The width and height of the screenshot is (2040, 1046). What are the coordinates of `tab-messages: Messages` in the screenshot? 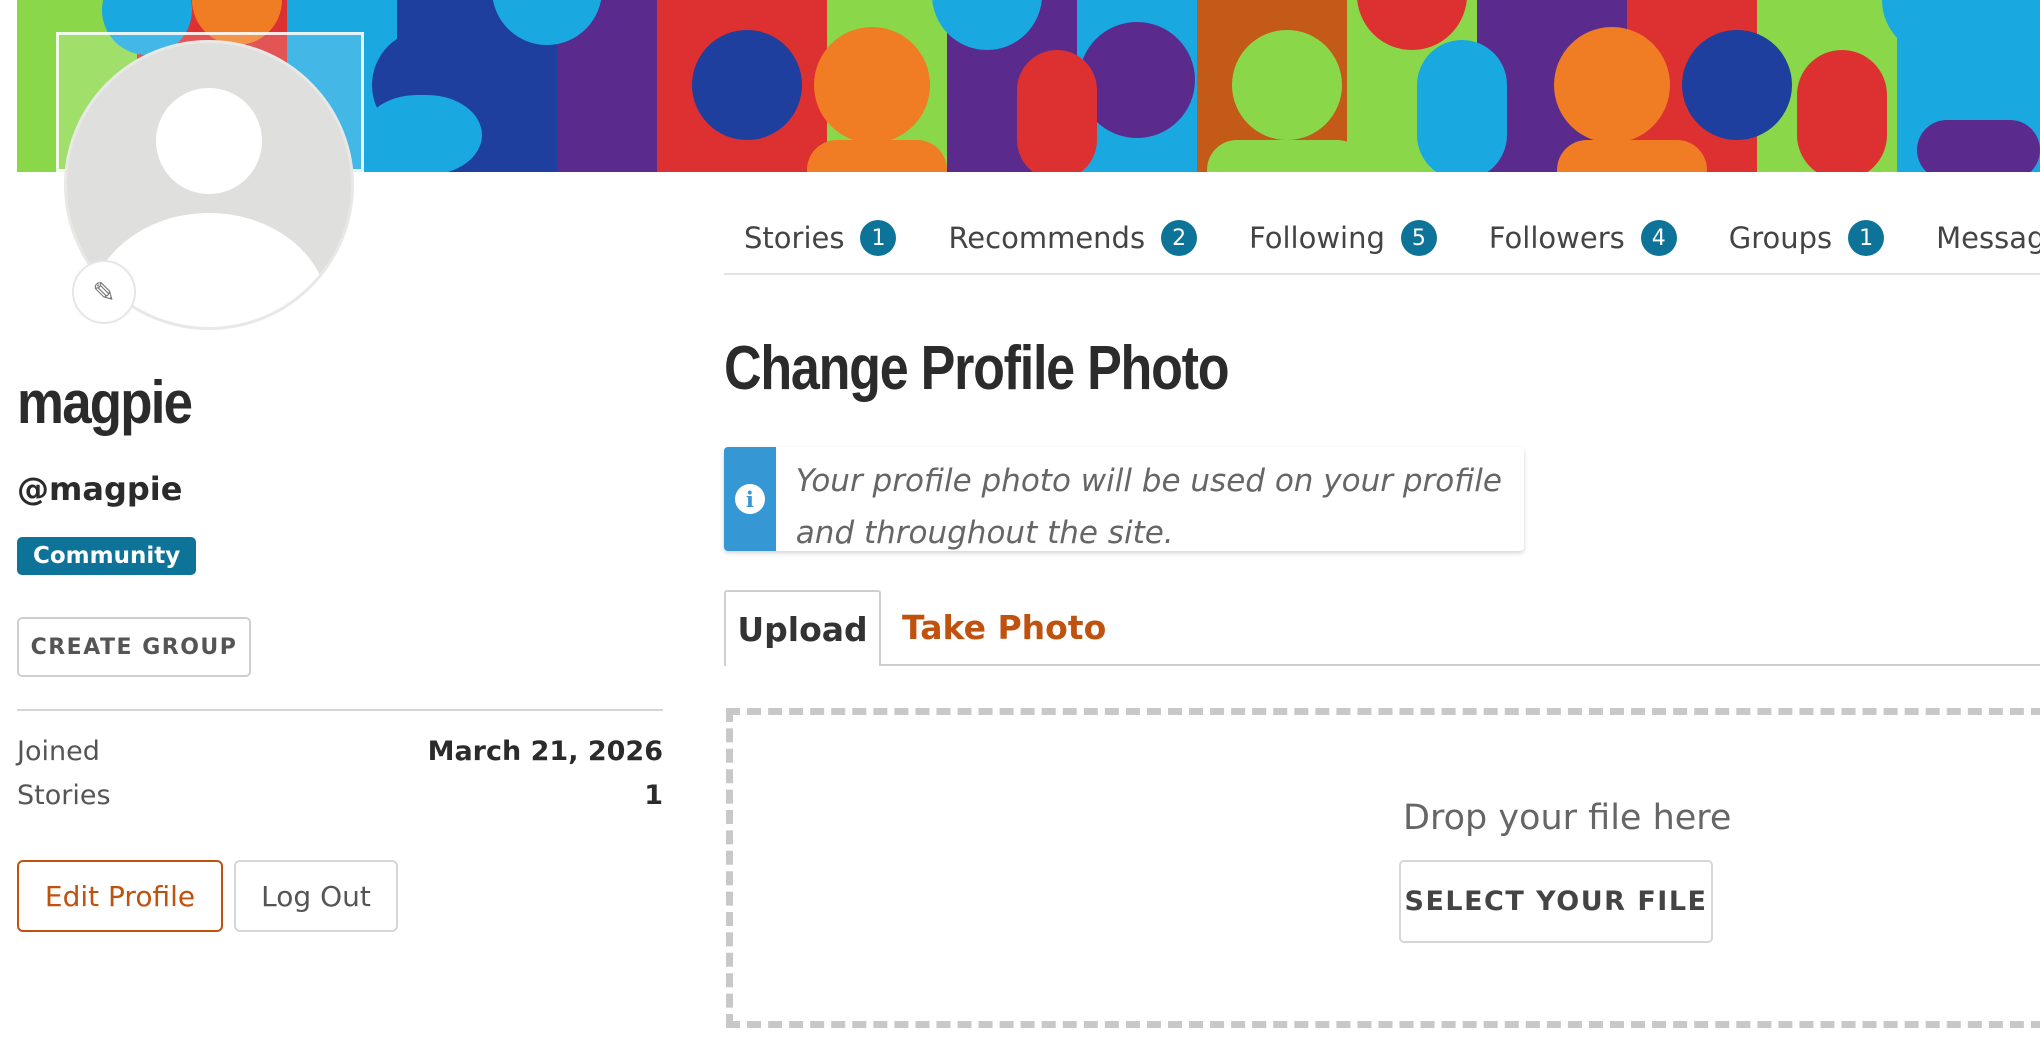 It's located at (1988, 238).